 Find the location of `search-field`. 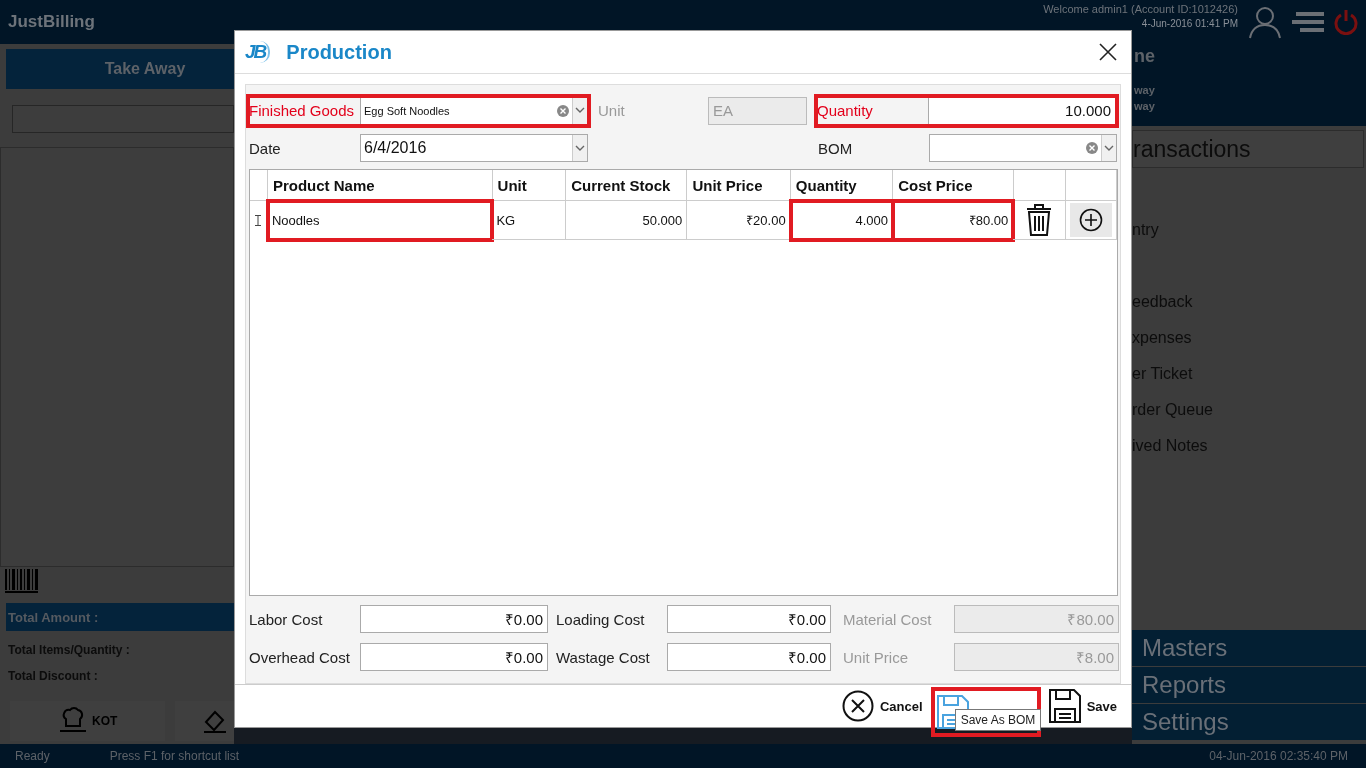

search-field is located at coordinates (123, 119).